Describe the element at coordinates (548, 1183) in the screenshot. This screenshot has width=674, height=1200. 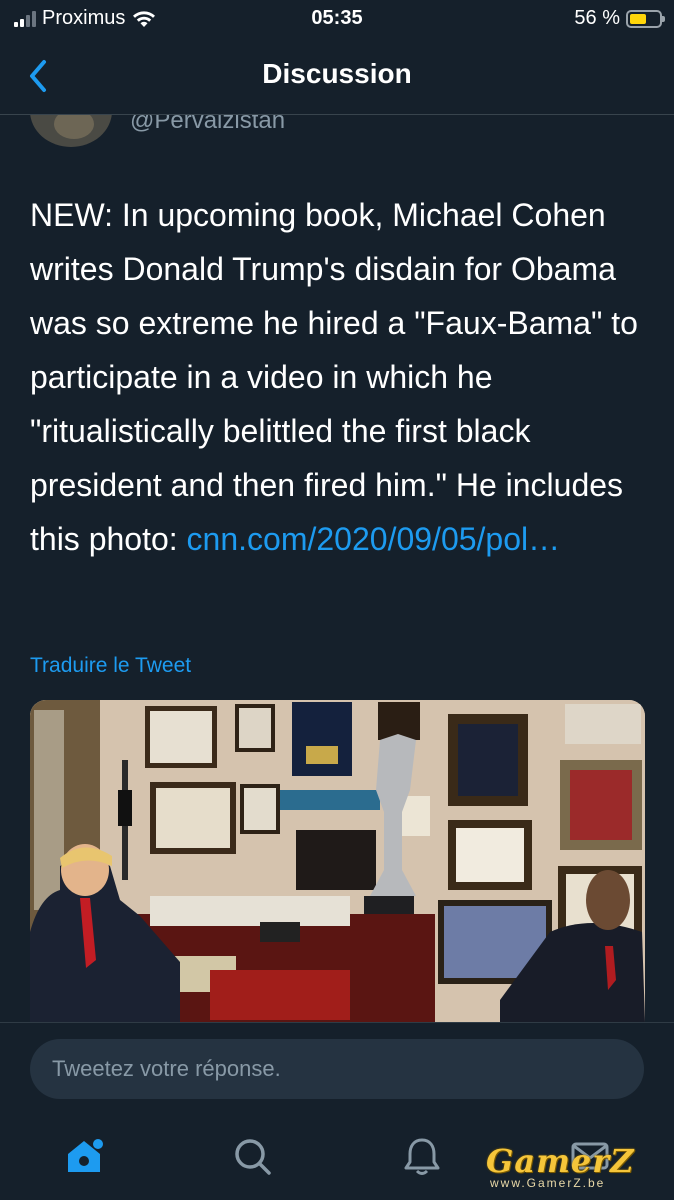
I see `watermark-url: www.GamerZ.be` at that location.